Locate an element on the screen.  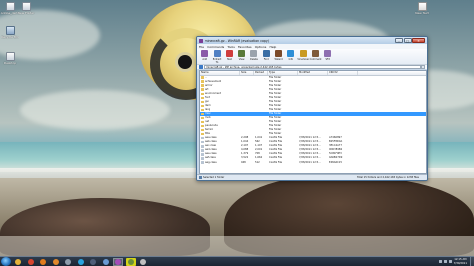
toolbar-label: Test is located at coordinates (229, 59).